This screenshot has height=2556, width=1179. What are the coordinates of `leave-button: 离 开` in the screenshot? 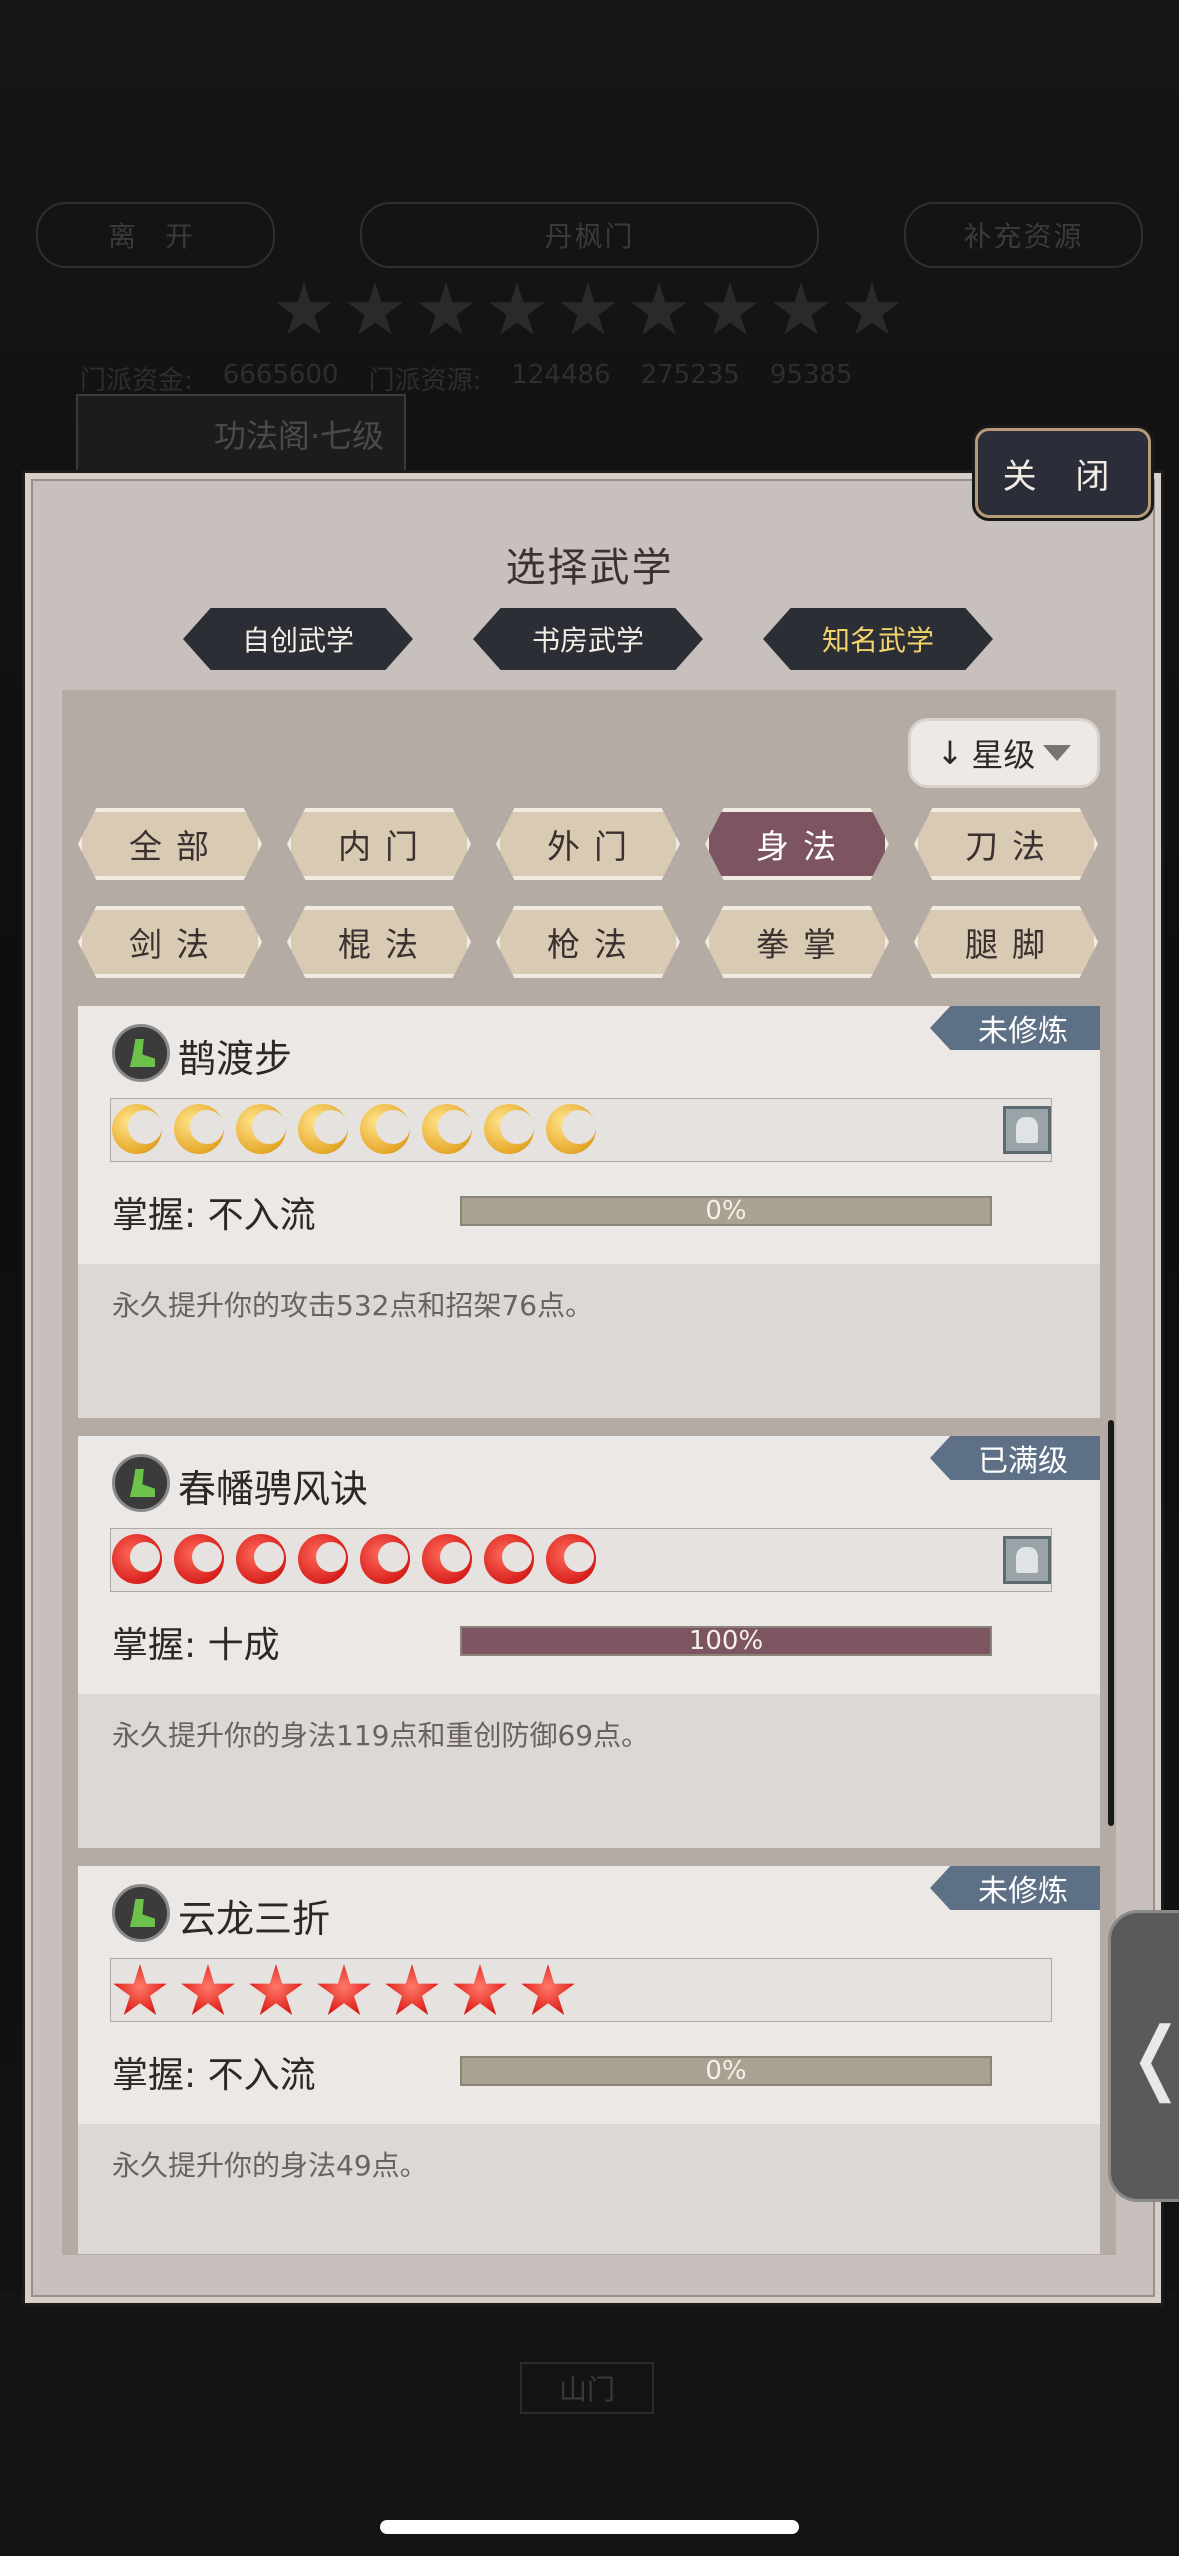 It's located at (155, 235).